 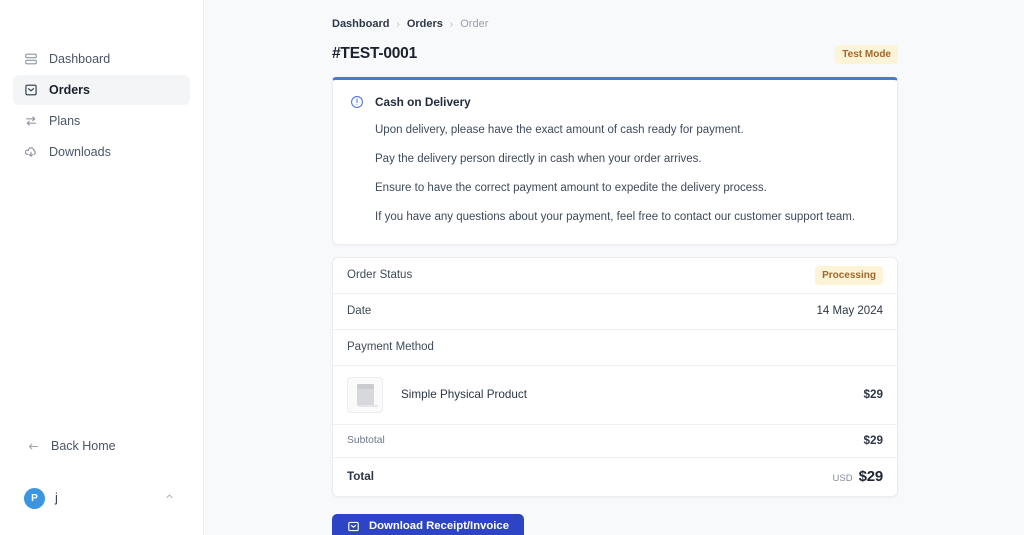 What do you see at coordinates (375, 53) in the screenshot?
I see `page-title: #TEST-0001` at bounding box center [375, 53].